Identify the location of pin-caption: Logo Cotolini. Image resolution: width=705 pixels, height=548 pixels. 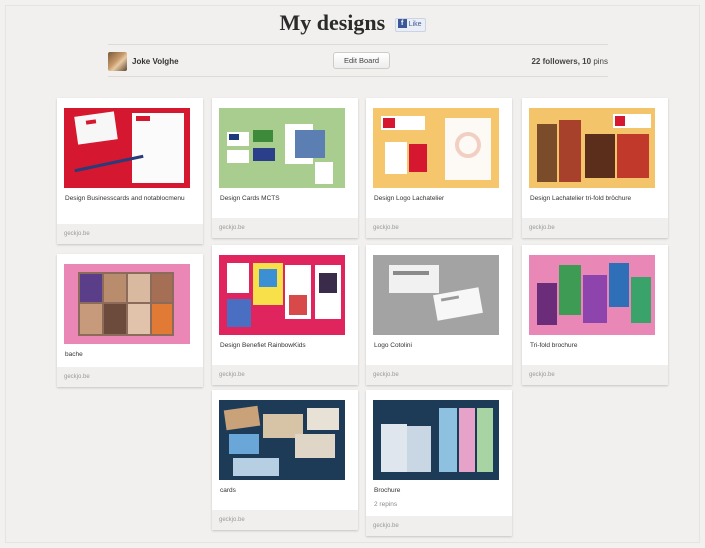
(393, 345).